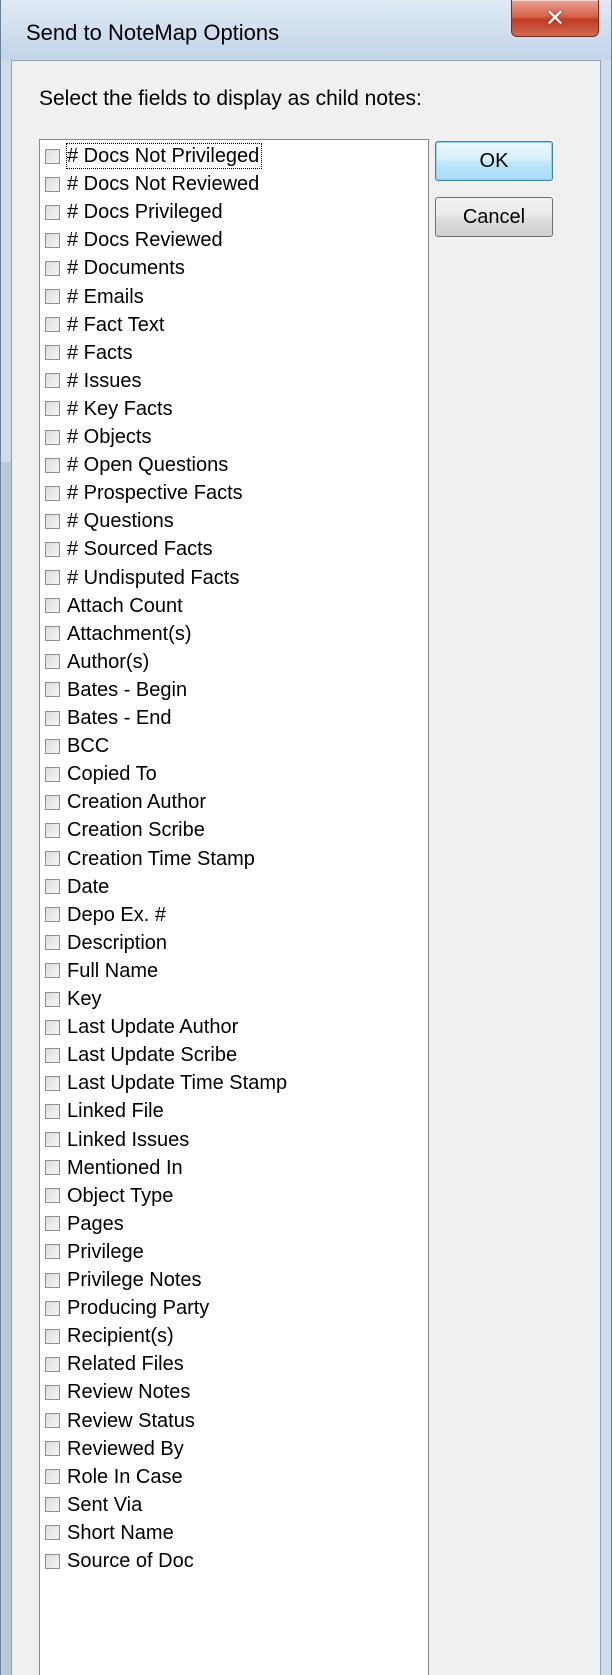 Image resolution: width=612 pixels, height=1675 pixels. What do you see at coordinates (121, 1421) in the screenshot?
I see `field-list-item: Review Status` at bounding box center [121, 1421].